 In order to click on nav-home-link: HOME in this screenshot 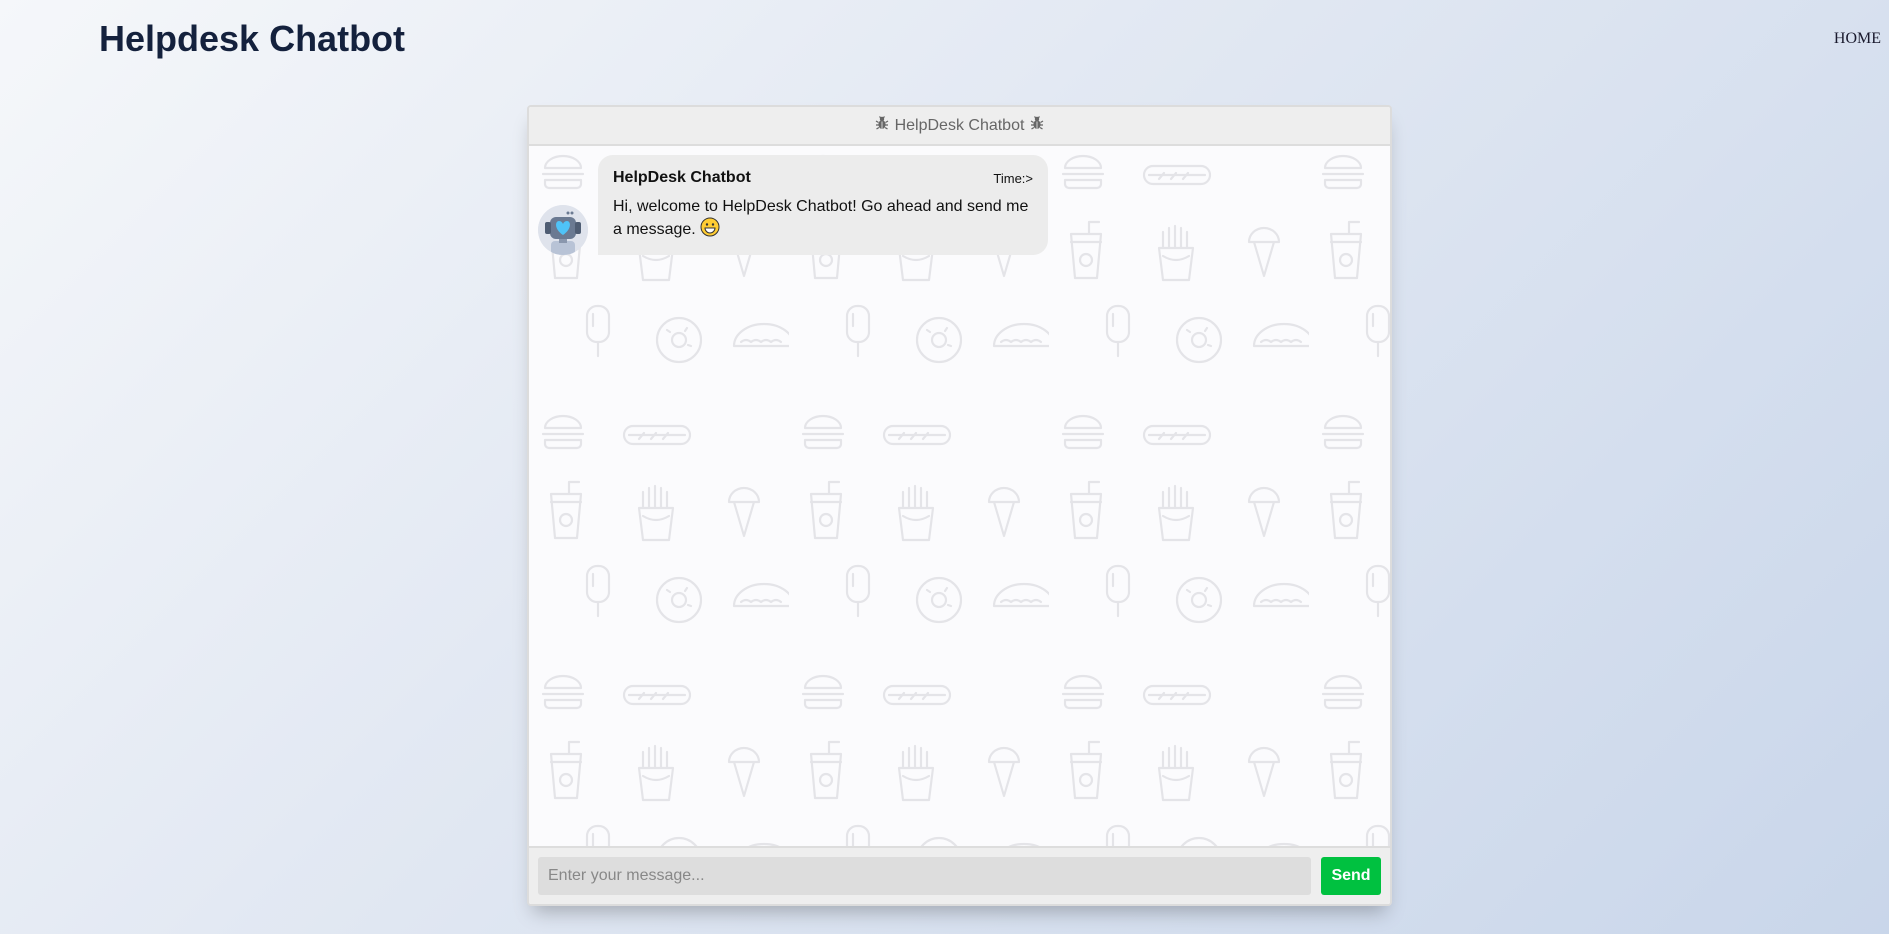, I will do `click(1857, 39)`.